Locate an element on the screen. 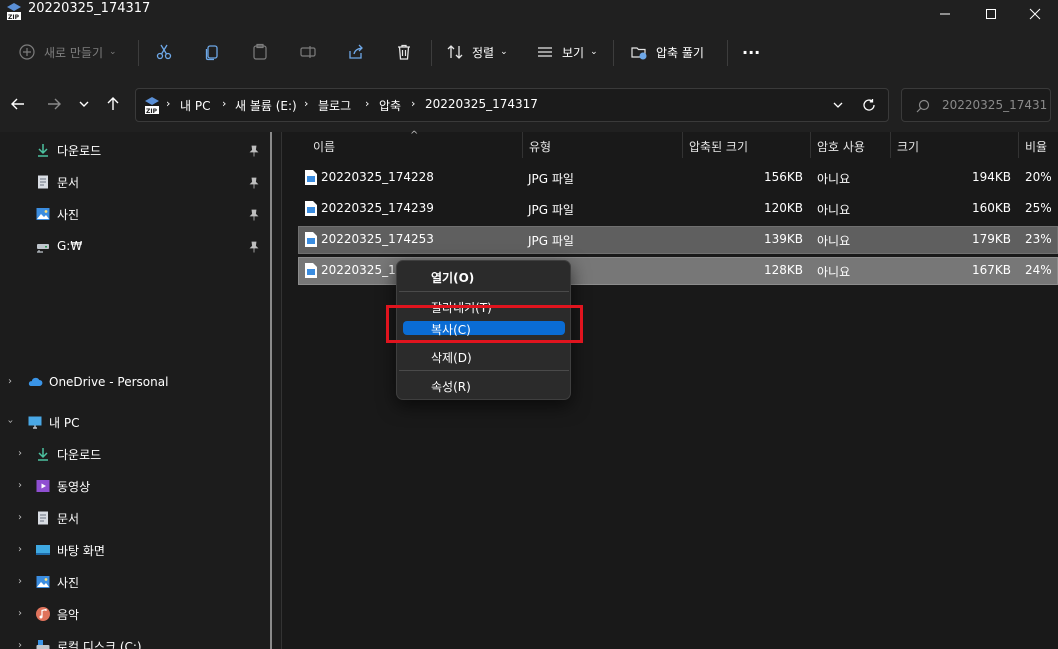  breadcrumb-this-pc: 내 PC is located at coordinates (195, 105).